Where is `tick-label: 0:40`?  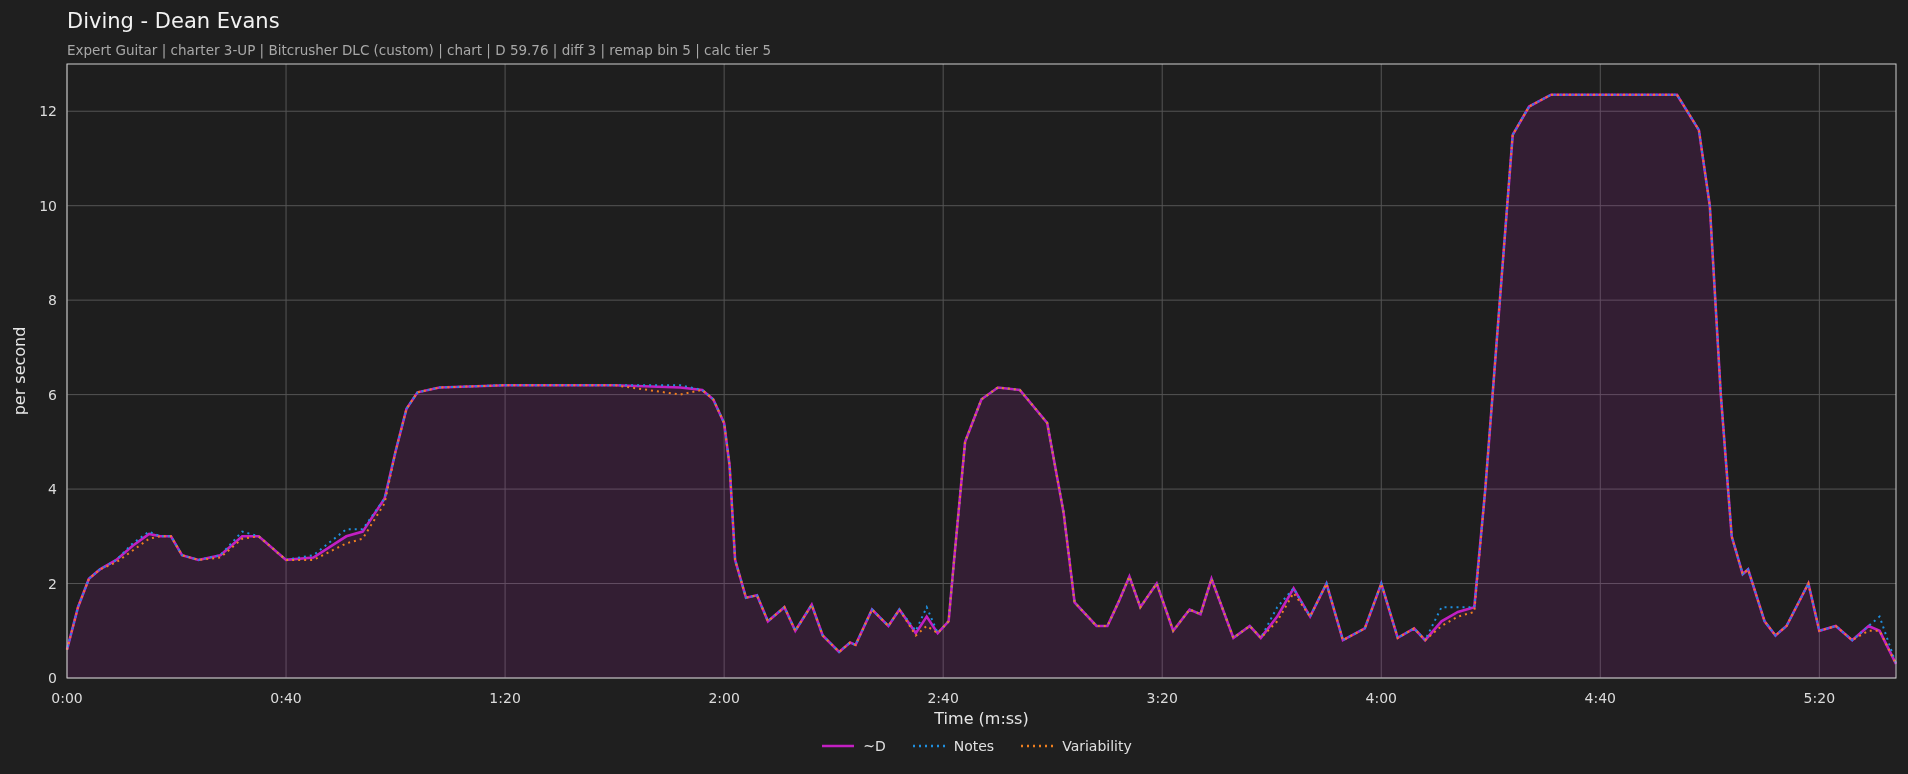 tick-label: 0:40 is located at coordinates (286, 698).